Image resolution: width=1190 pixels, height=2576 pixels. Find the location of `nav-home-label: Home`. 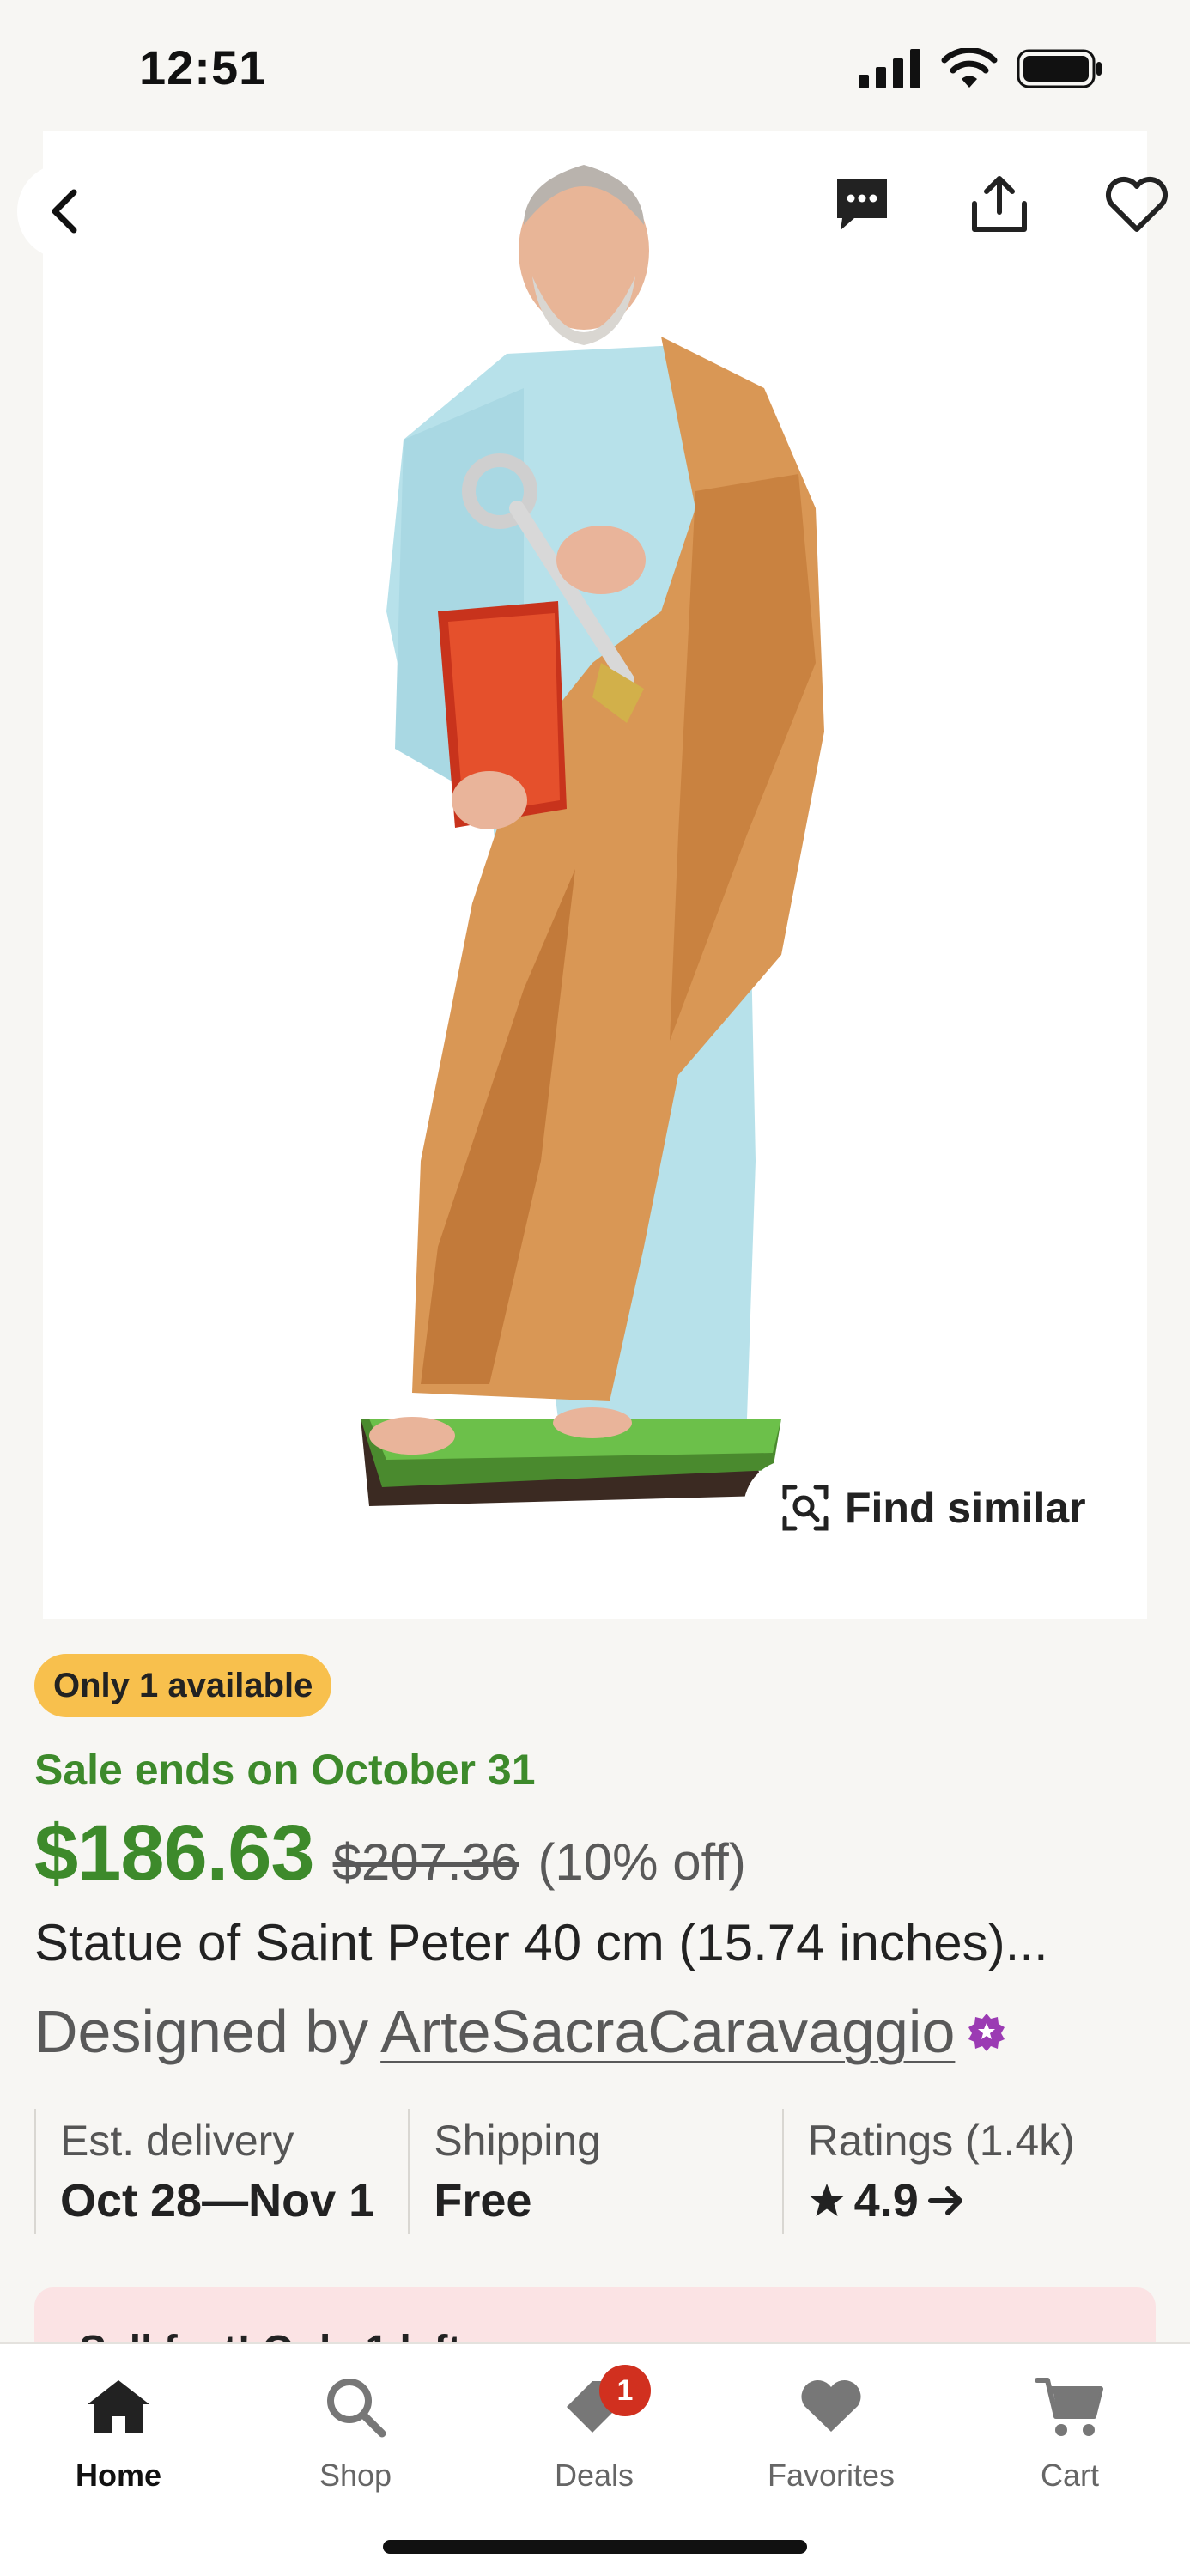

nav-home-label: Home is located at coordinates (119, 2475).